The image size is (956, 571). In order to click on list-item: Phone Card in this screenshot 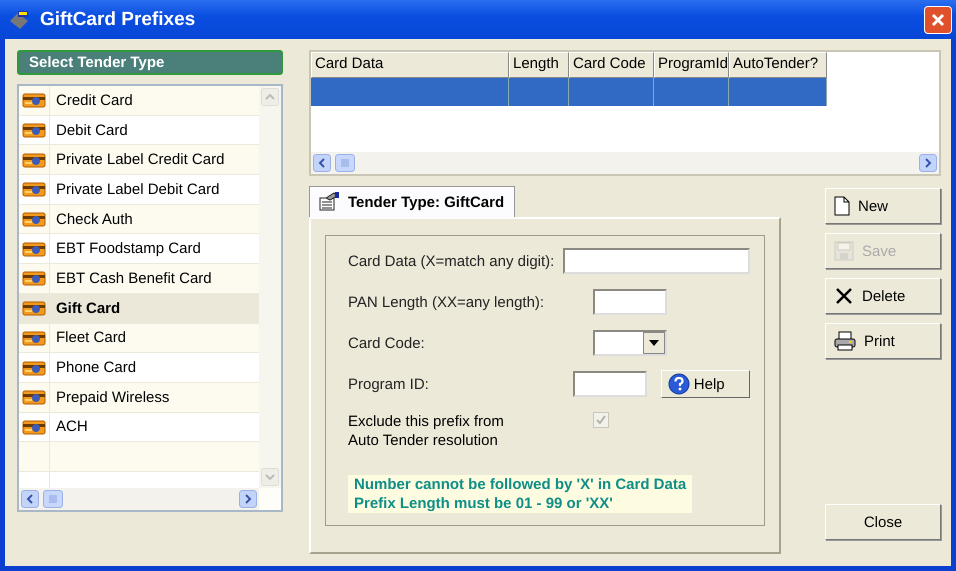, I will do `click(139, 368)`.